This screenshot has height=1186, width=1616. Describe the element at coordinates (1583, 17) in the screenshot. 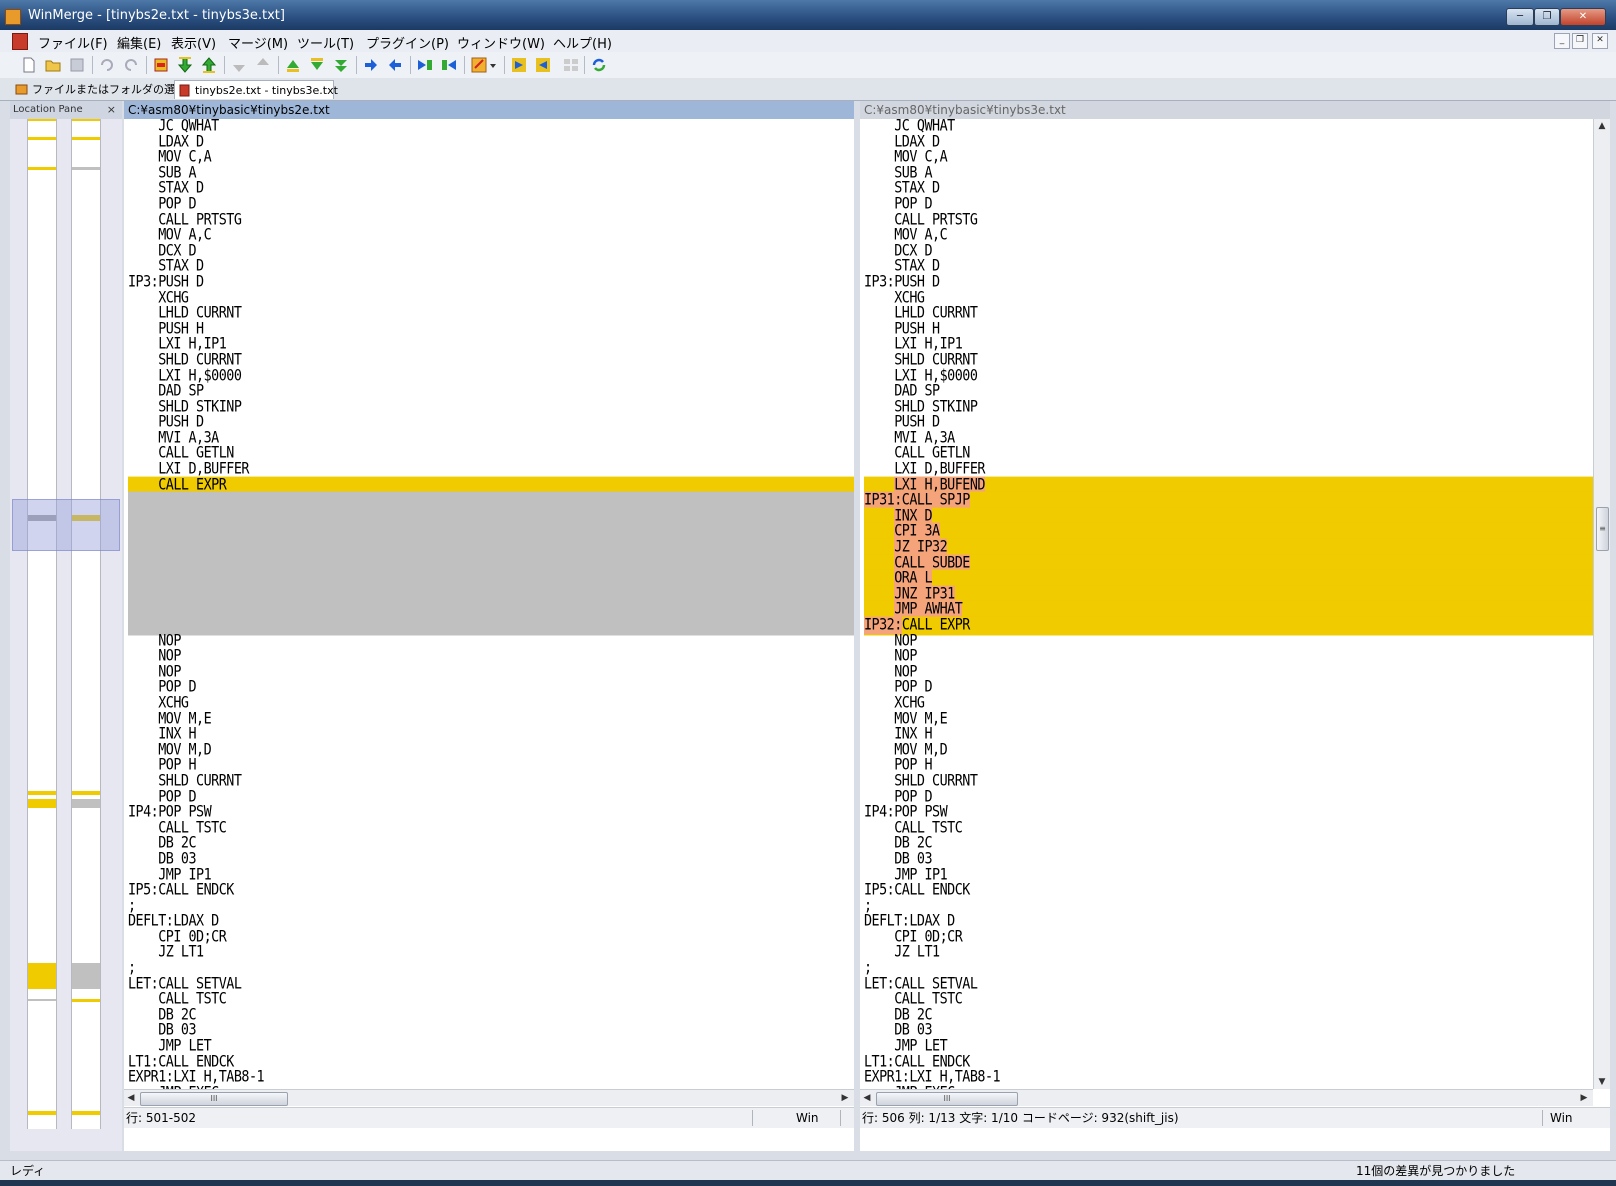

I see `close-button: ✕` at that location.